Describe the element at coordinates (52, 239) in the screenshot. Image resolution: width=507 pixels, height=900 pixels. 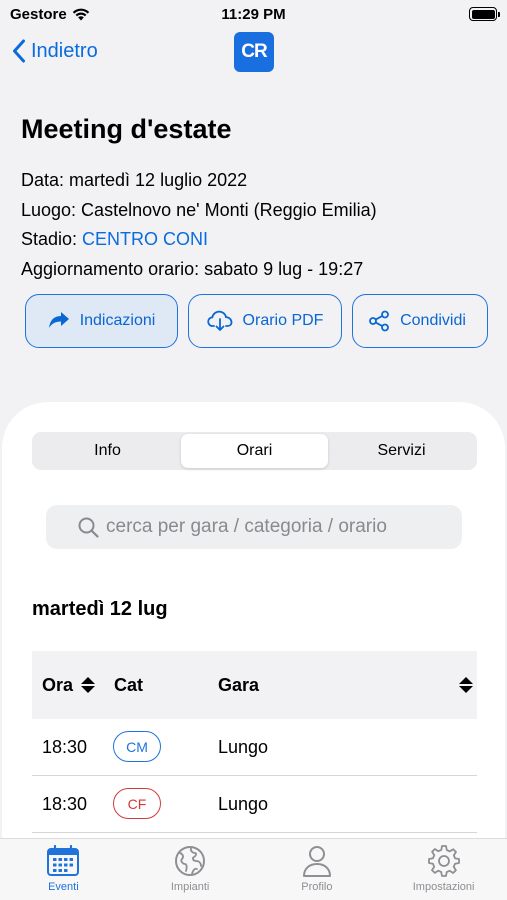
I see `stadium-label: Stadio:` at that location.